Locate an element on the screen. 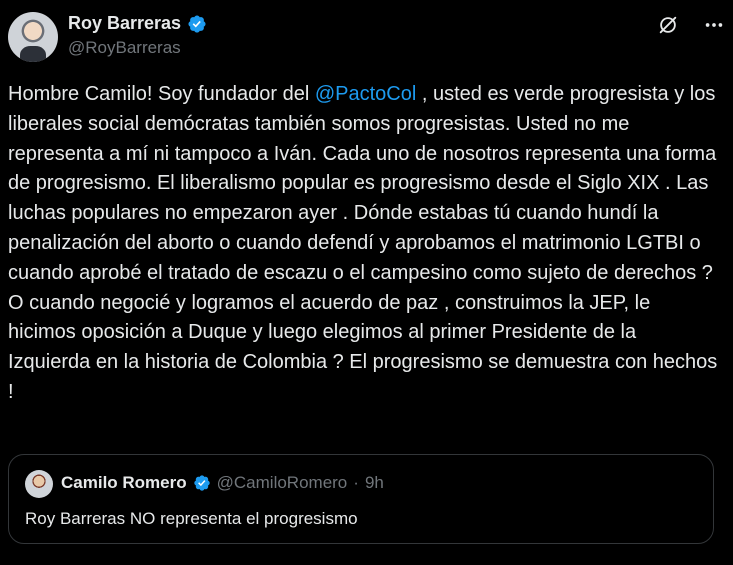 Image resolution: width=733 pixels, height=565 pixels. author-name: Roy Barreras is located at coordinates (124, 23).